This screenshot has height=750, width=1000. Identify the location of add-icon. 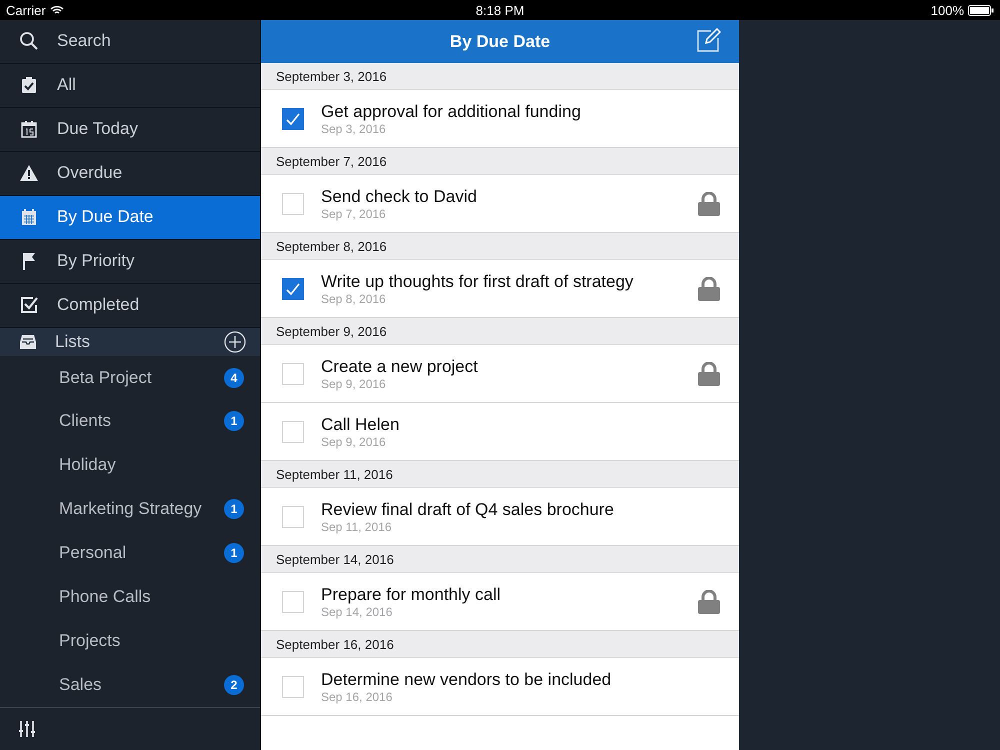
(235, 341).